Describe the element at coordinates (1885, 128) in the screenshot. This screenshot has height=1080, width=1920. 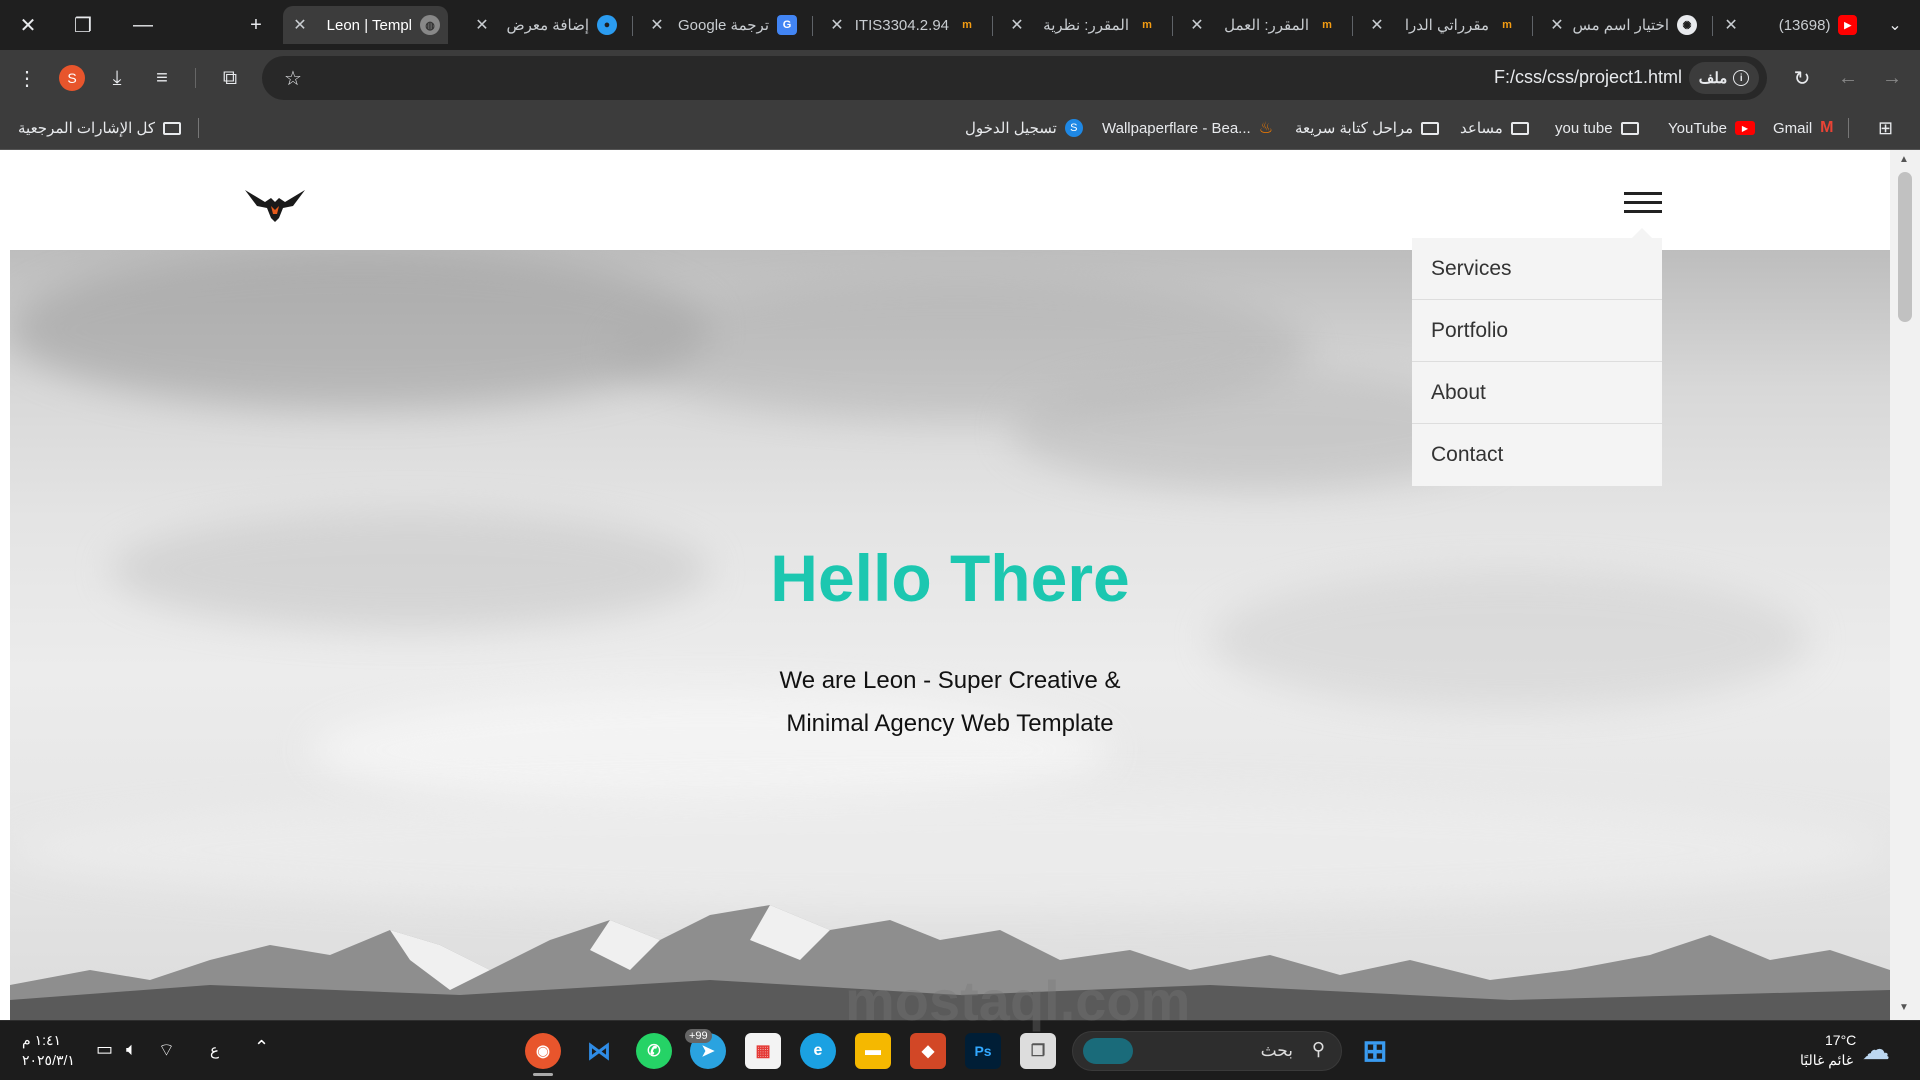
I see `apps-grid-icon: ⊞` at that location.